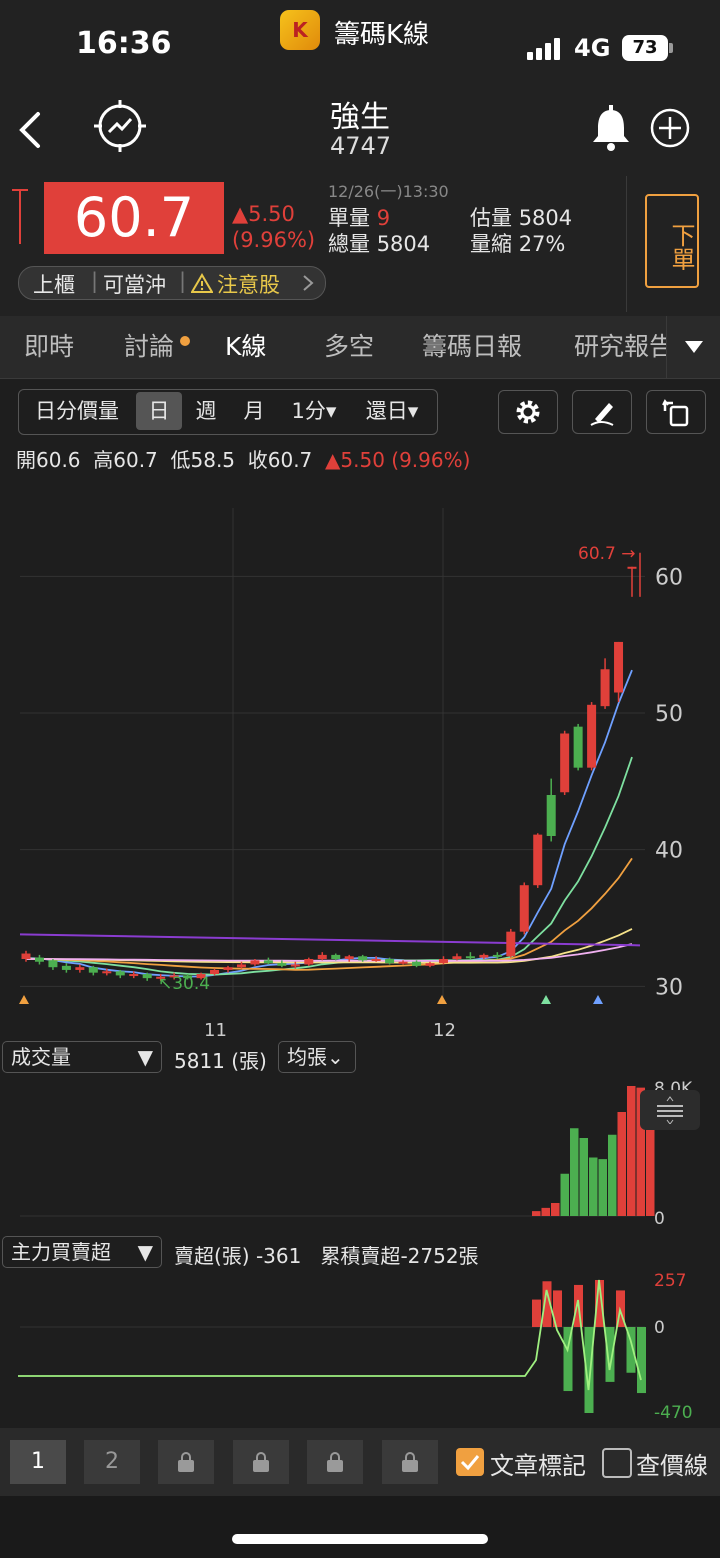 This screenshot has height=1558, width=720. Describe the element at coordinates (360, 1539) in the screenshot. I see `home-indicator` at that location.